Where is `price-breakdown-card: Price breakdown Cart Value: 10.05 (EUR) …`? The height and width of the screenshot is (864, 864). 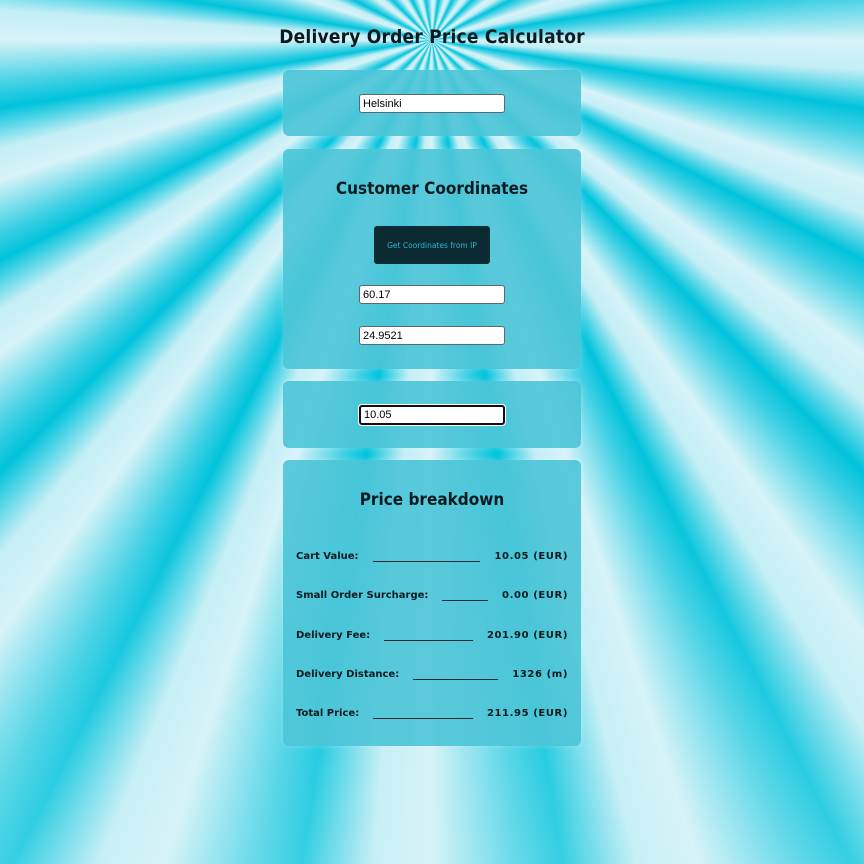
price-breakdown-card: Price breakdown Cart Value: 10.05 (EUR) … is located at coordinates (432, 603).